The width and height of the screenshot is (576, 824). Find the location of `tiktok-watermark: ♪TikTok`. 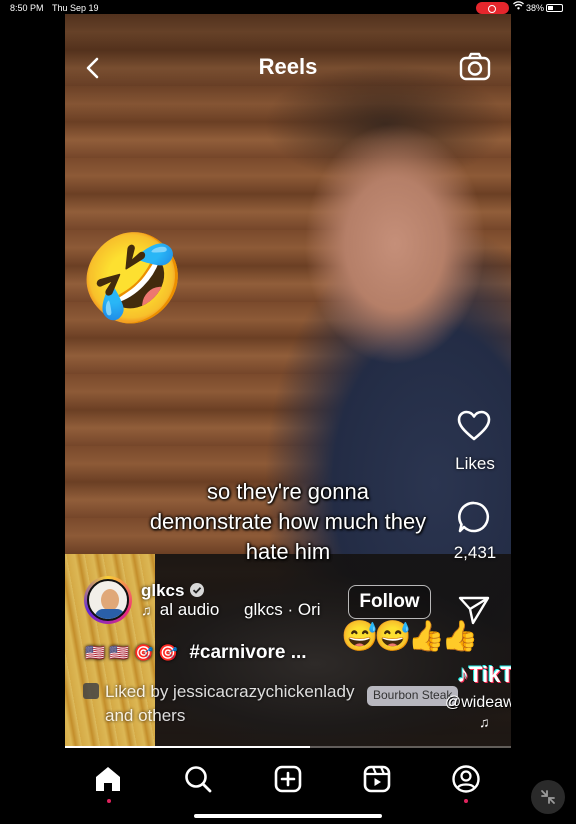

tiktok-watermark: ♪TikTok is located at coordinates (484, 675).